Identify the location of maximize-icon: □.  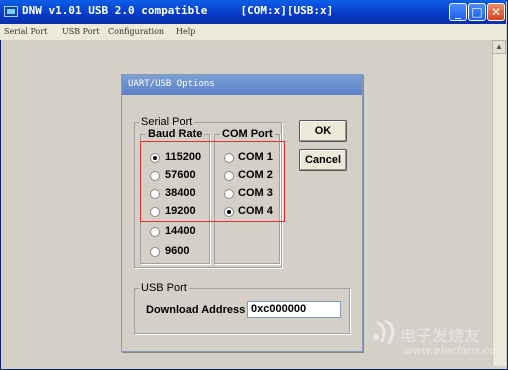
(477, 12).